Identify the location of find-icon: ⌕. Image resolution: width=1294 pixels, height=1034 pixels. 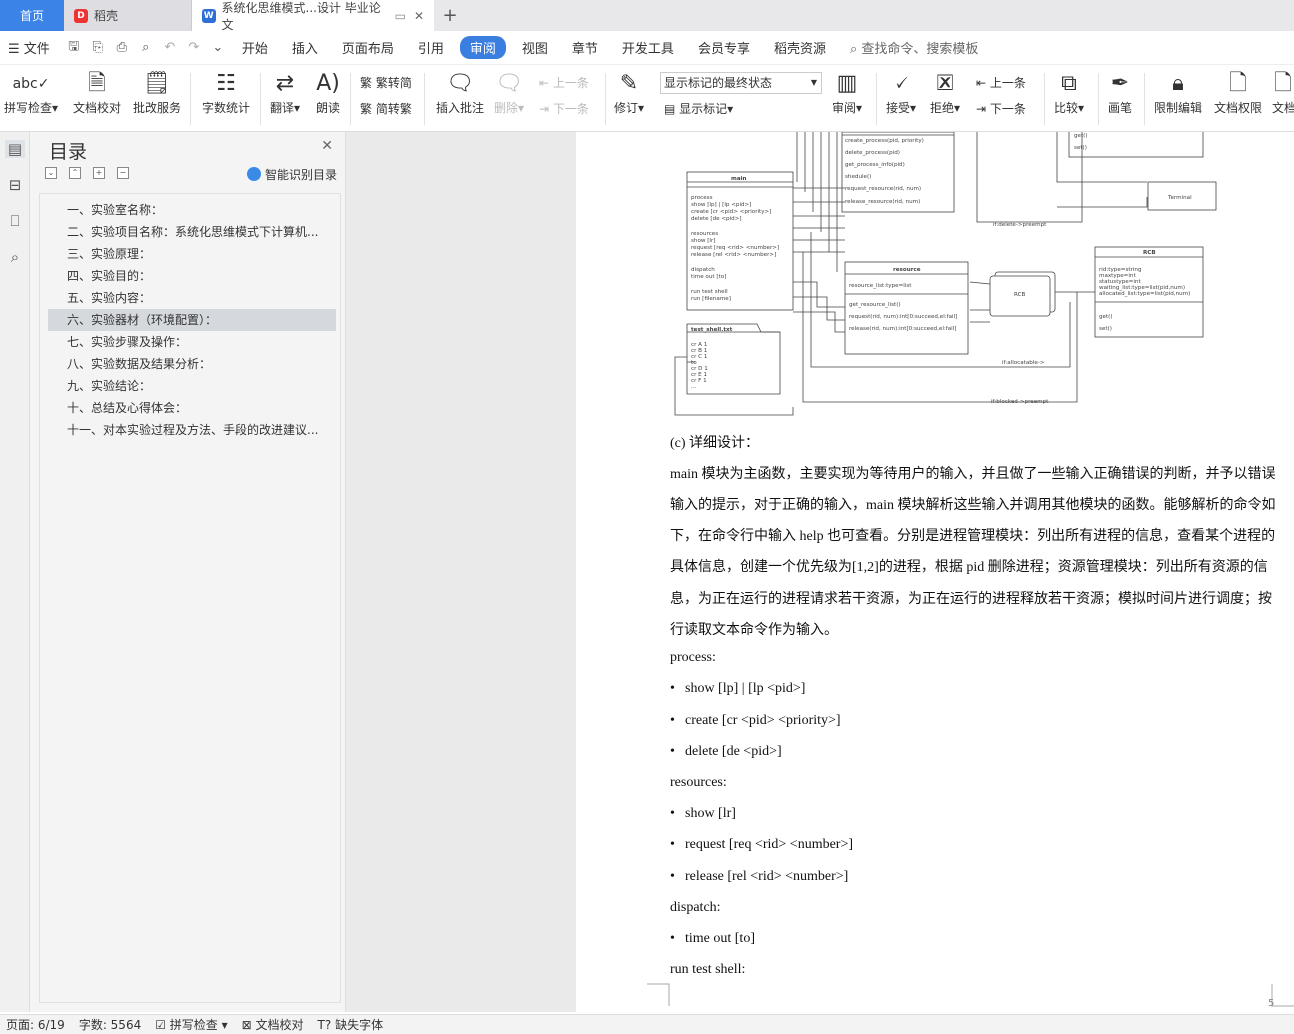
(15, 257).